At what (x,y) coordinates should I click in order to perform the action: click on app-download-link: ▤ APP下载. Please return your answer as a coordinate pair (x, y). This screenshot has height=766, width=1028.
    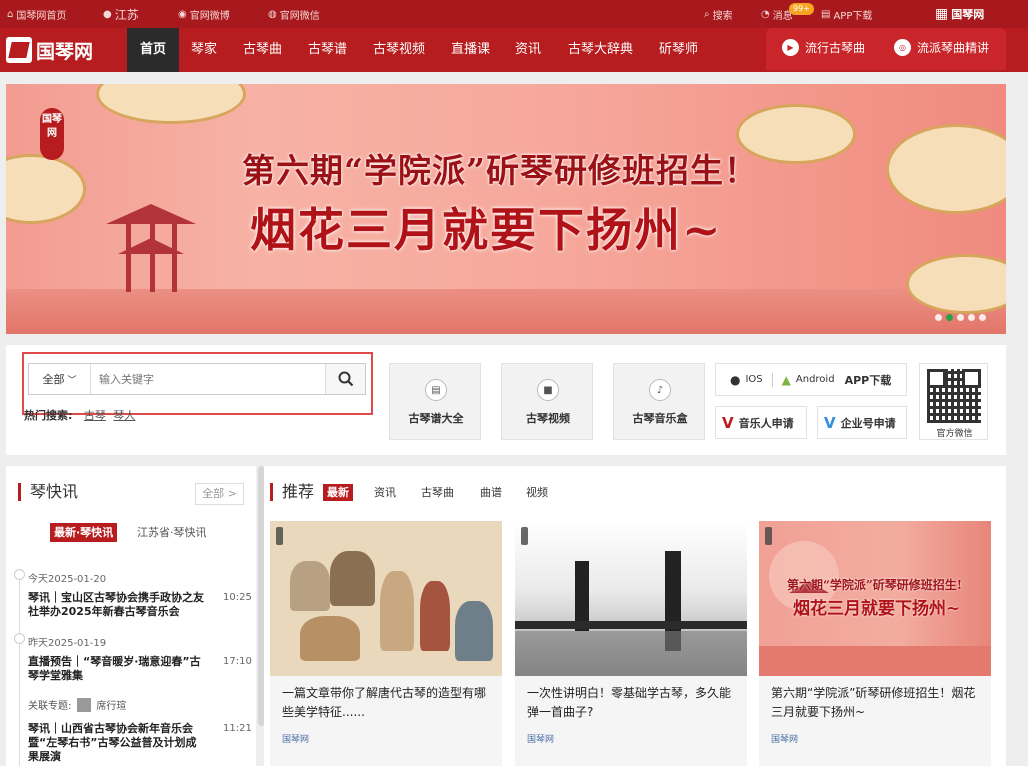
    Looking at the image, I should click on (846, 14).